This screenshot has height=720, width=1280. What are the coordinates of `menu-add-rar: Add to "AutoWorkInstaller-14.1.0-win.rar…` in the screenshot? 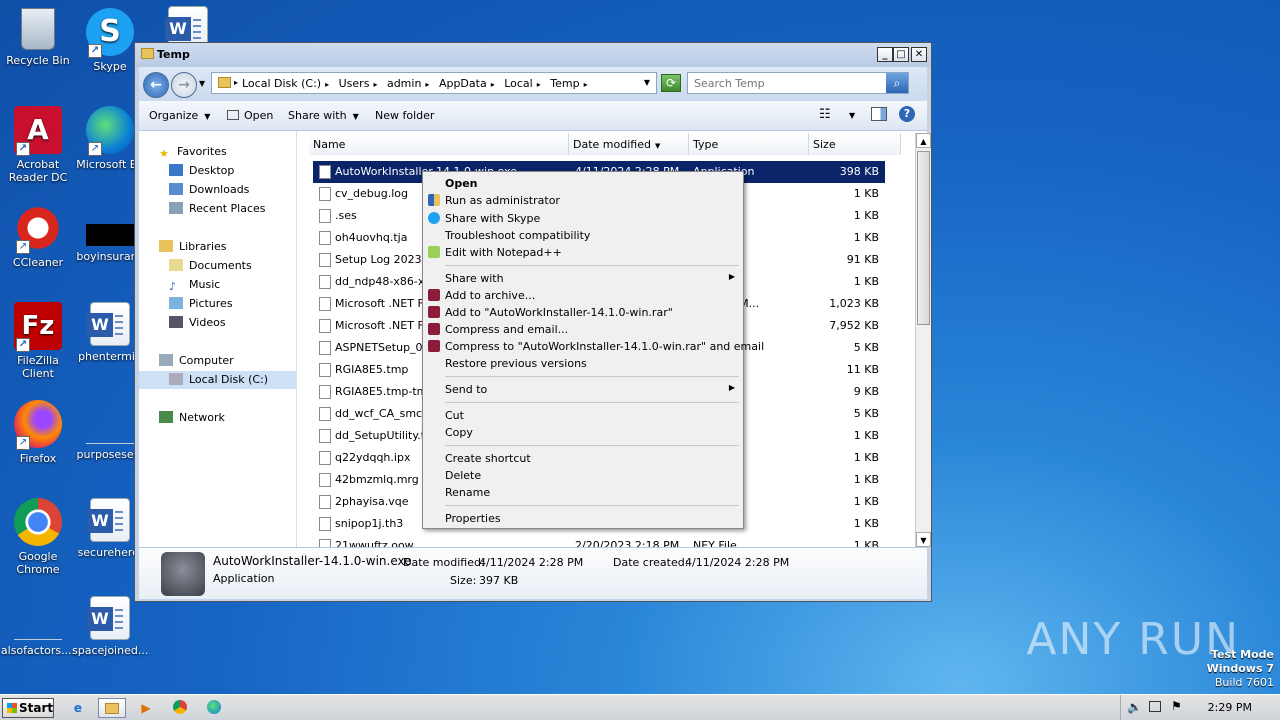 It's located at (583, 312).